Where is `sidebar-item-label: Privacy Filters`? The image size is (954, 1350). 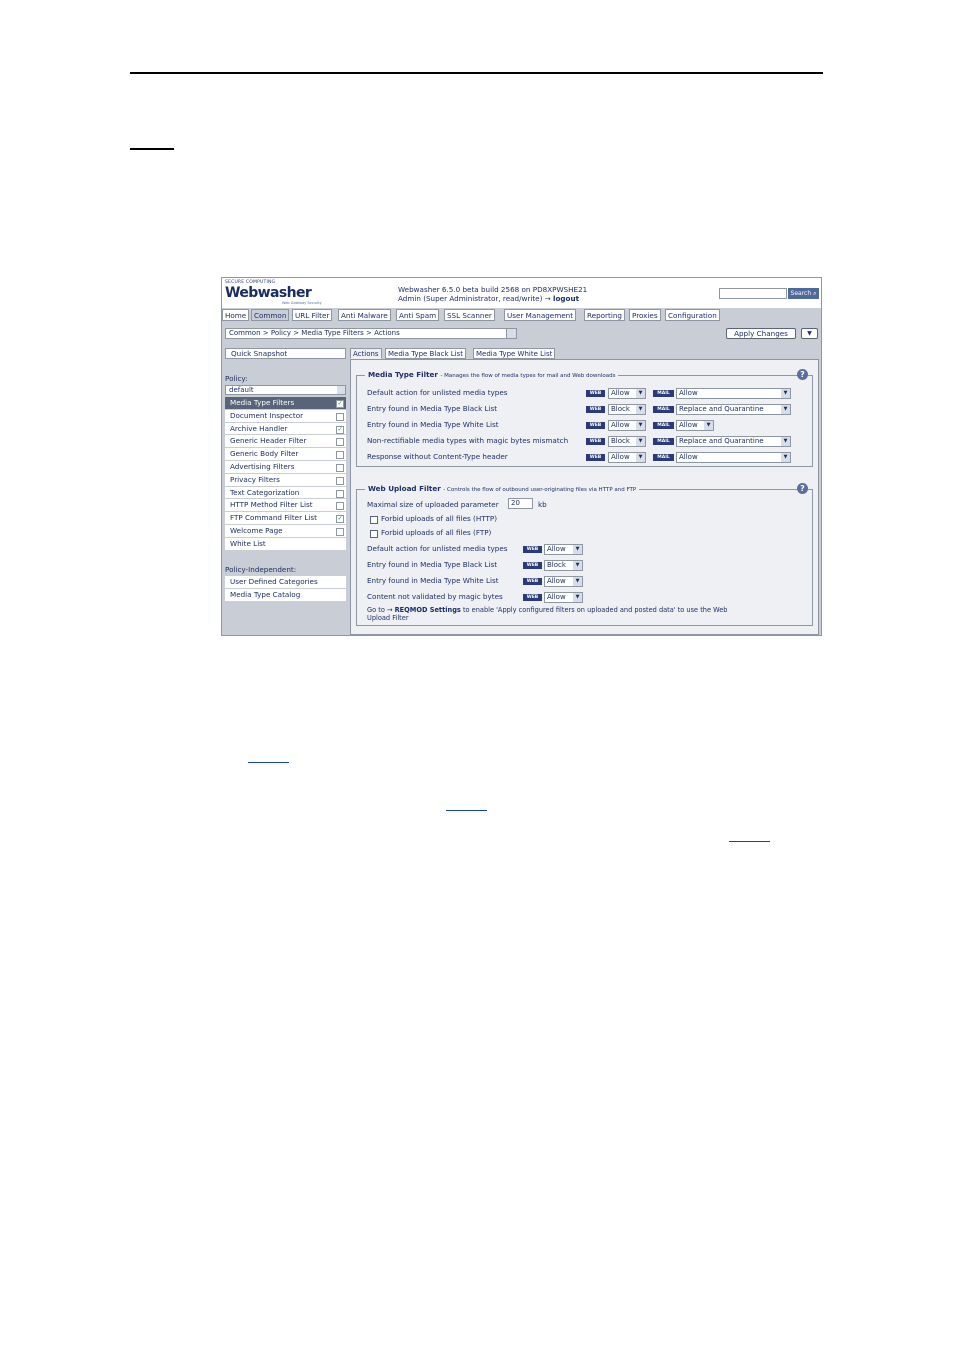
sidebar-item-label: Privacy Filters is located at coordinates (255, 479).